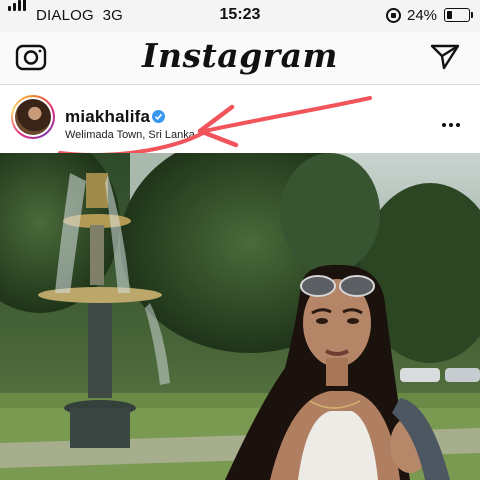 This screenshot has width=480, height=480. What do you see at coordinates (107, 117) in the screenshot?
I see `post-username: miakhalifa` at bounding box center [107, 117].